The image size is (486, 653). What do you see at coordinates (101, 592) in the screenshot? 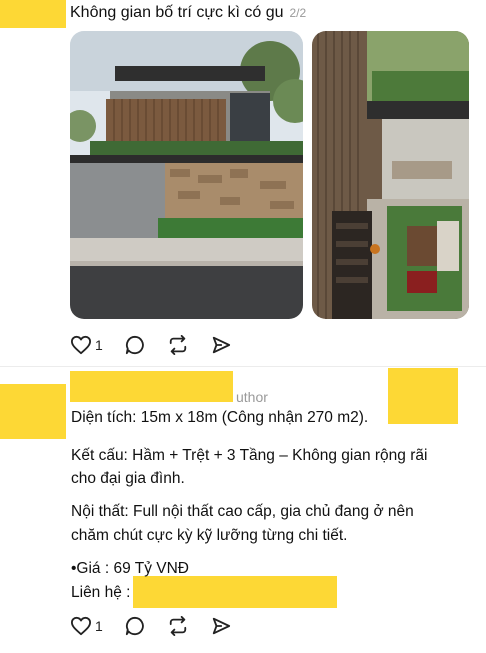
I see `contact-line: Liên hệ :` at bounding box center [101, 592].